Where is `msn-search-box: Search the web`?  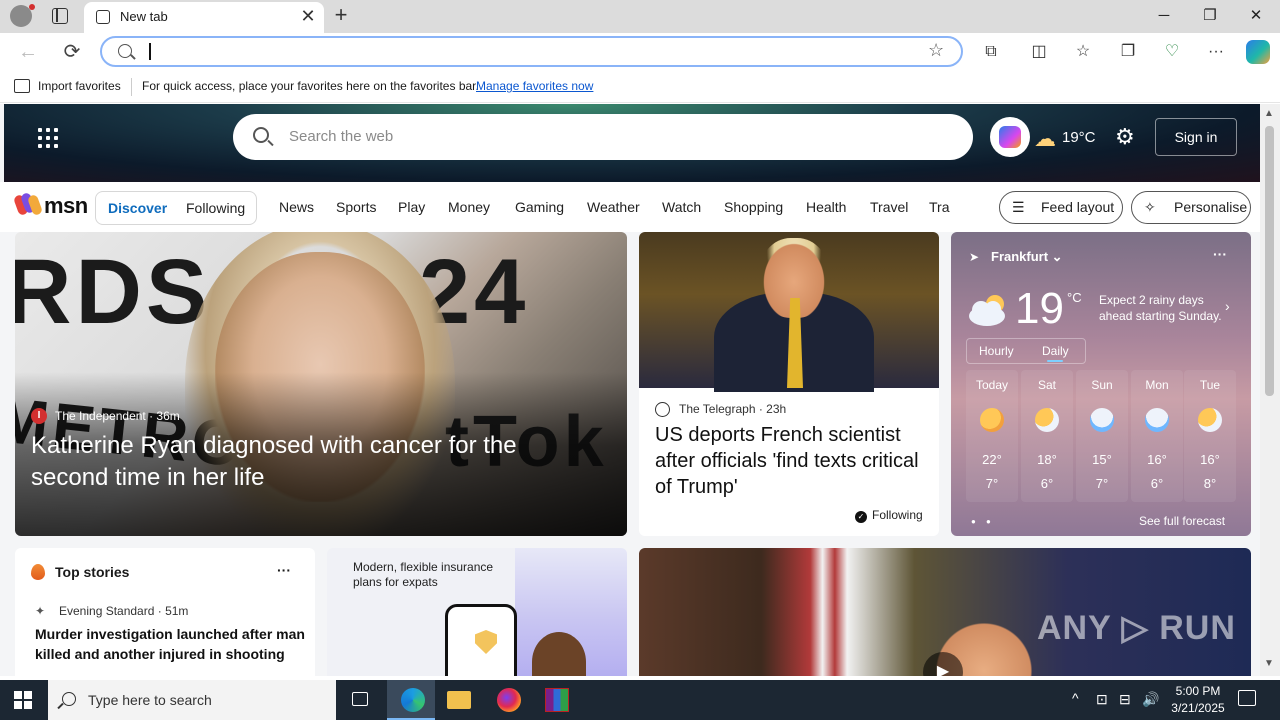
msn-search-box: Search the web is located at coordinates (603, 137).